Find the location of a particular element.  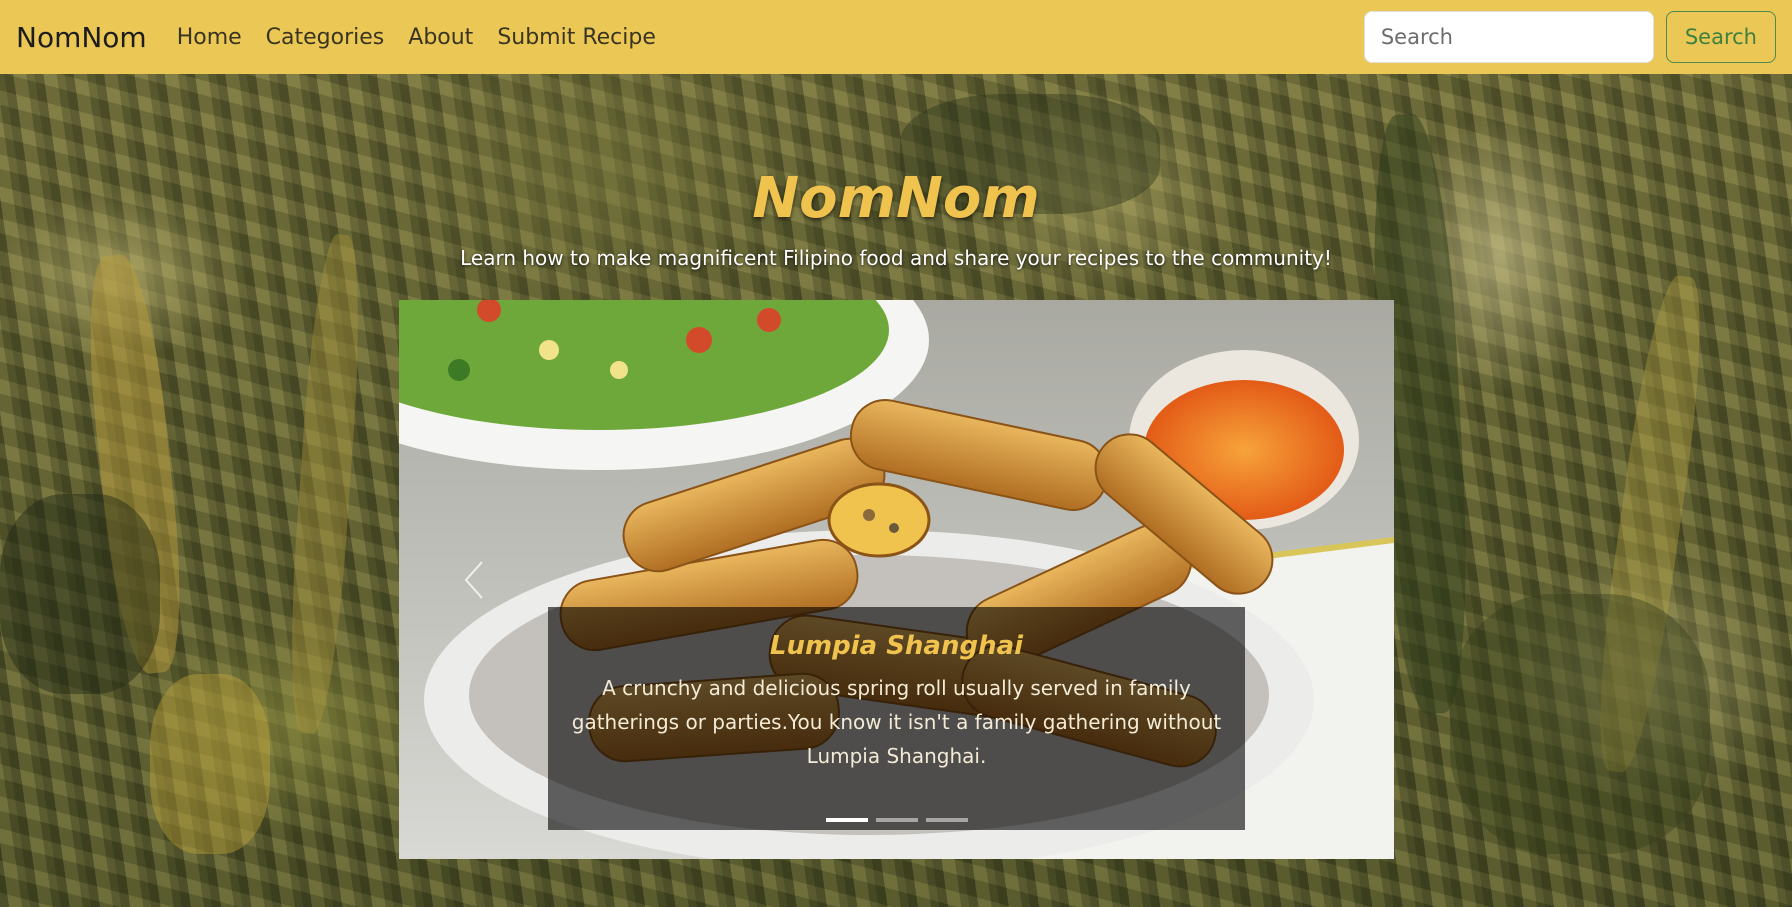

hero-title: NomNom is located at coordinates (896, 198).